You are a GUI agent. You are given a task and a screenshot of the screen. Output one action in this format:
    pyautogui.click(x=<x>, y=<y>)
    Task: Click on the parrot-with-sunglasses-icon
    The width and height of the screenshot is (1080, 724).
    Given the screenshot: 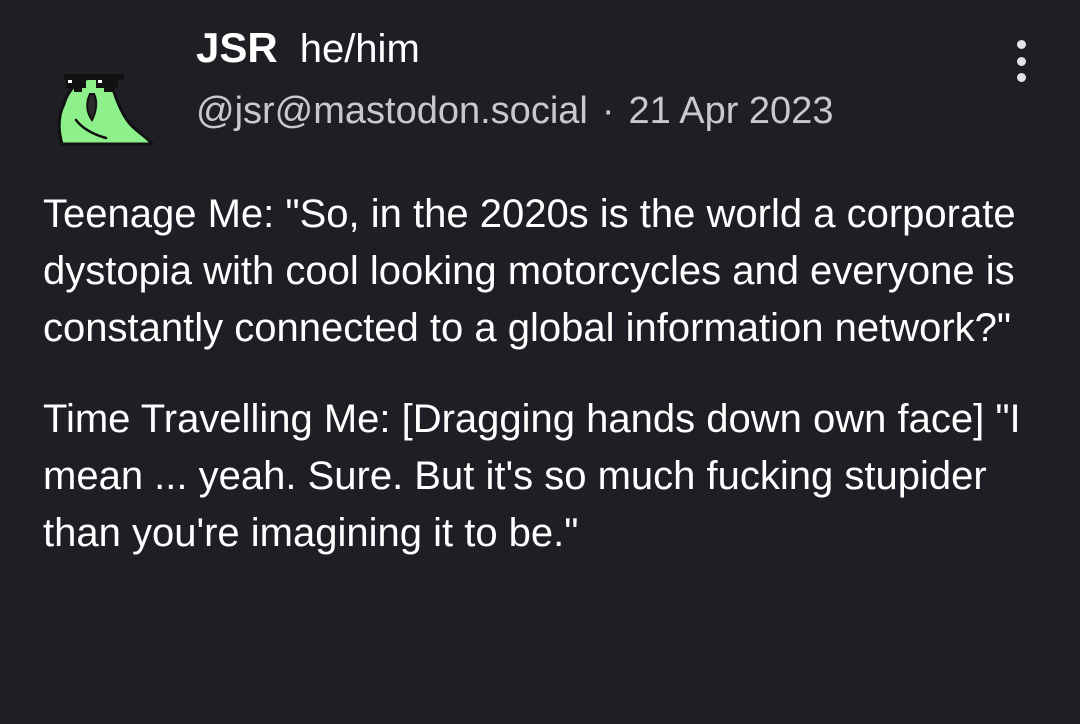 What is the action you would take?
    pyautogui.click(x=105, y=110)
    